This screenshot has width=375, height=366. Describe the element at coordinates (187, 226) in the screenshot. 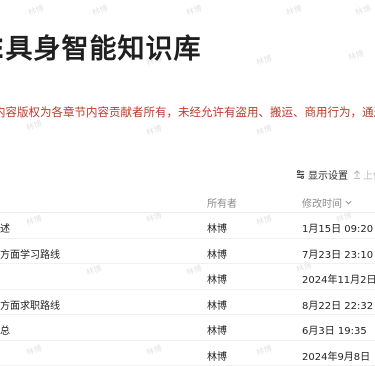

I see `table-row: 述 林博 1月15日 09:20` at that location.